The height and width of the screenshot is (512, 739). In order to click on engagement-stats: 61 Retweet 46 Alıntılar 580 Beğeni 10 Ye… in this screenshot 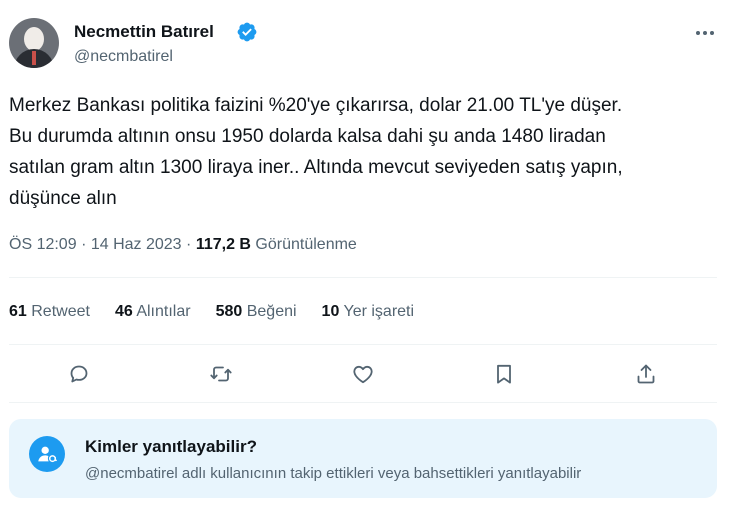, I will do `click(224, 312)`.